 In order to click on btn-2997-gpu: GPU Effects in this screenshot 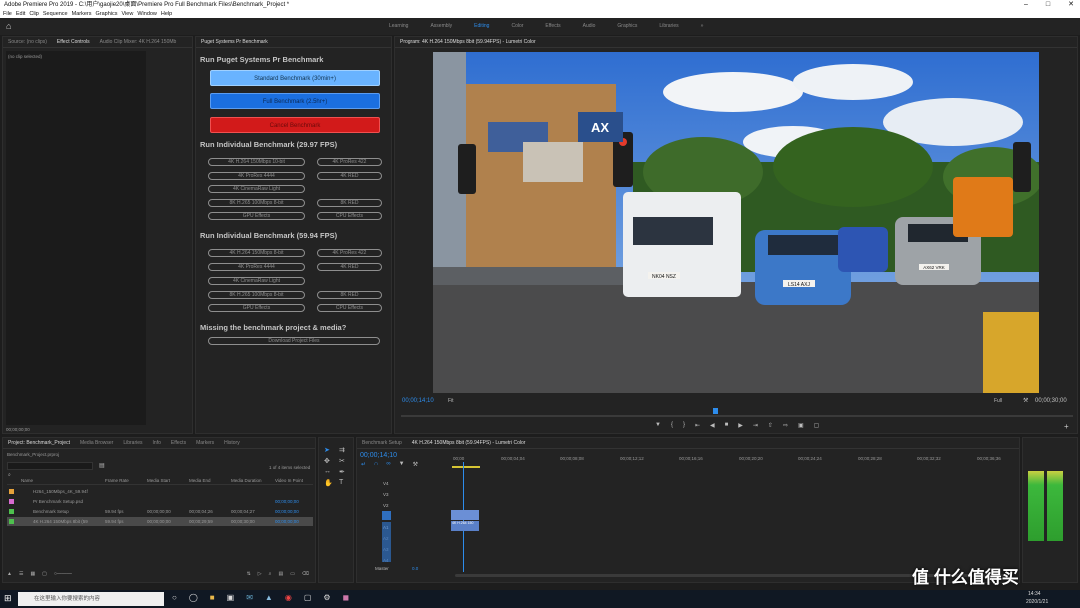, I will do `click(256, 216)`.